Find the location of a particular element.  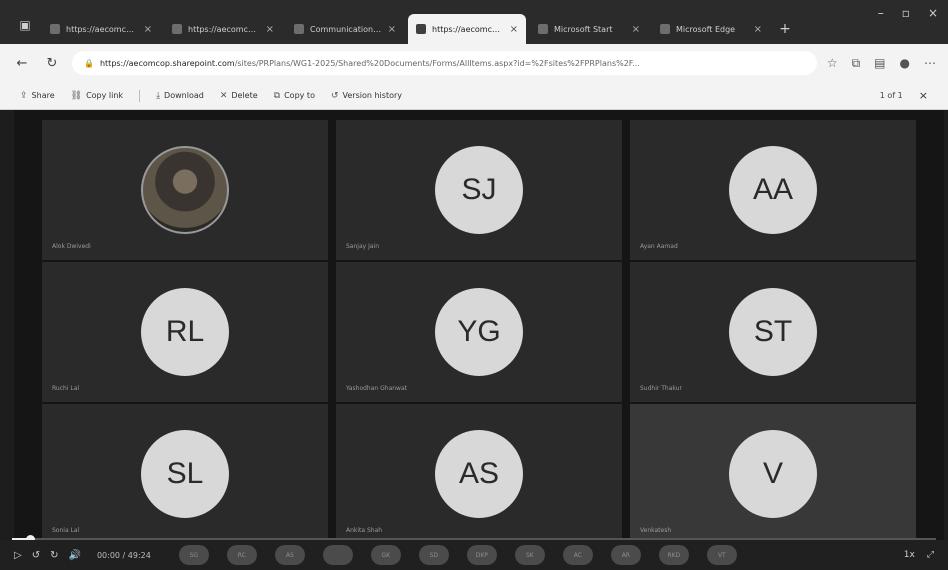

window-controls: – ▫ × is located at coordinates (908, 13).